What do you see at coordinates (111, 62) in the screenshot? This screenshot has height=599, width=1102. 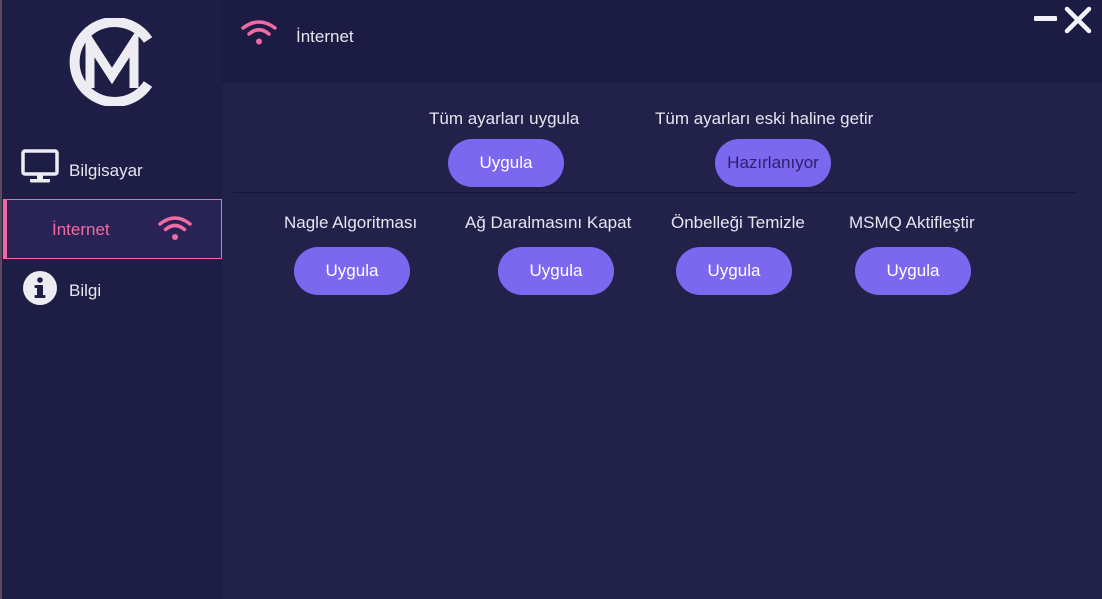 I see `app-logo` at bounding box center [111, 62].